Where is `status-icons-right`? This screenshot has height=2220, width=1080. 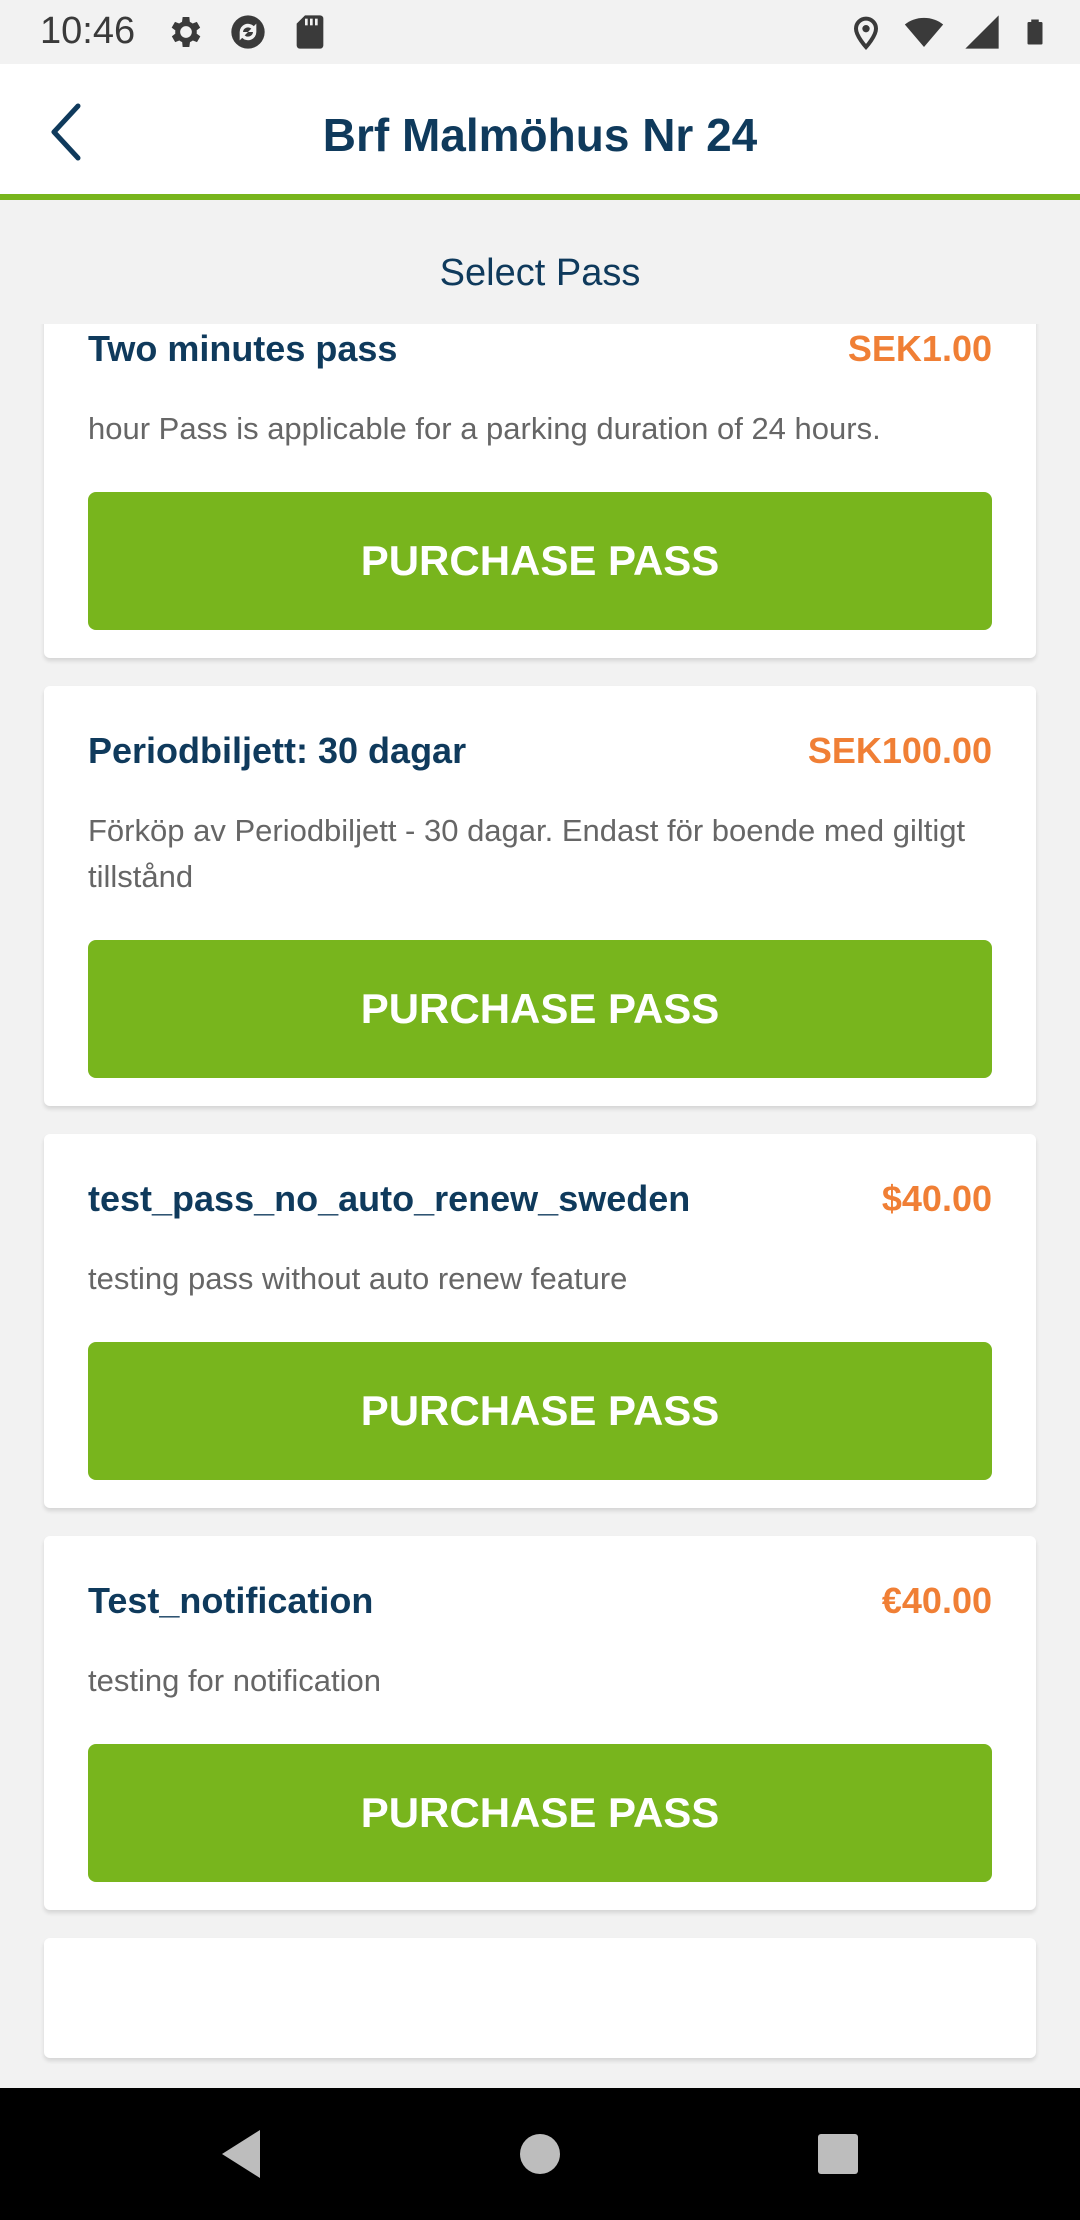 status-icons-right is located at coordinates (948, 32).